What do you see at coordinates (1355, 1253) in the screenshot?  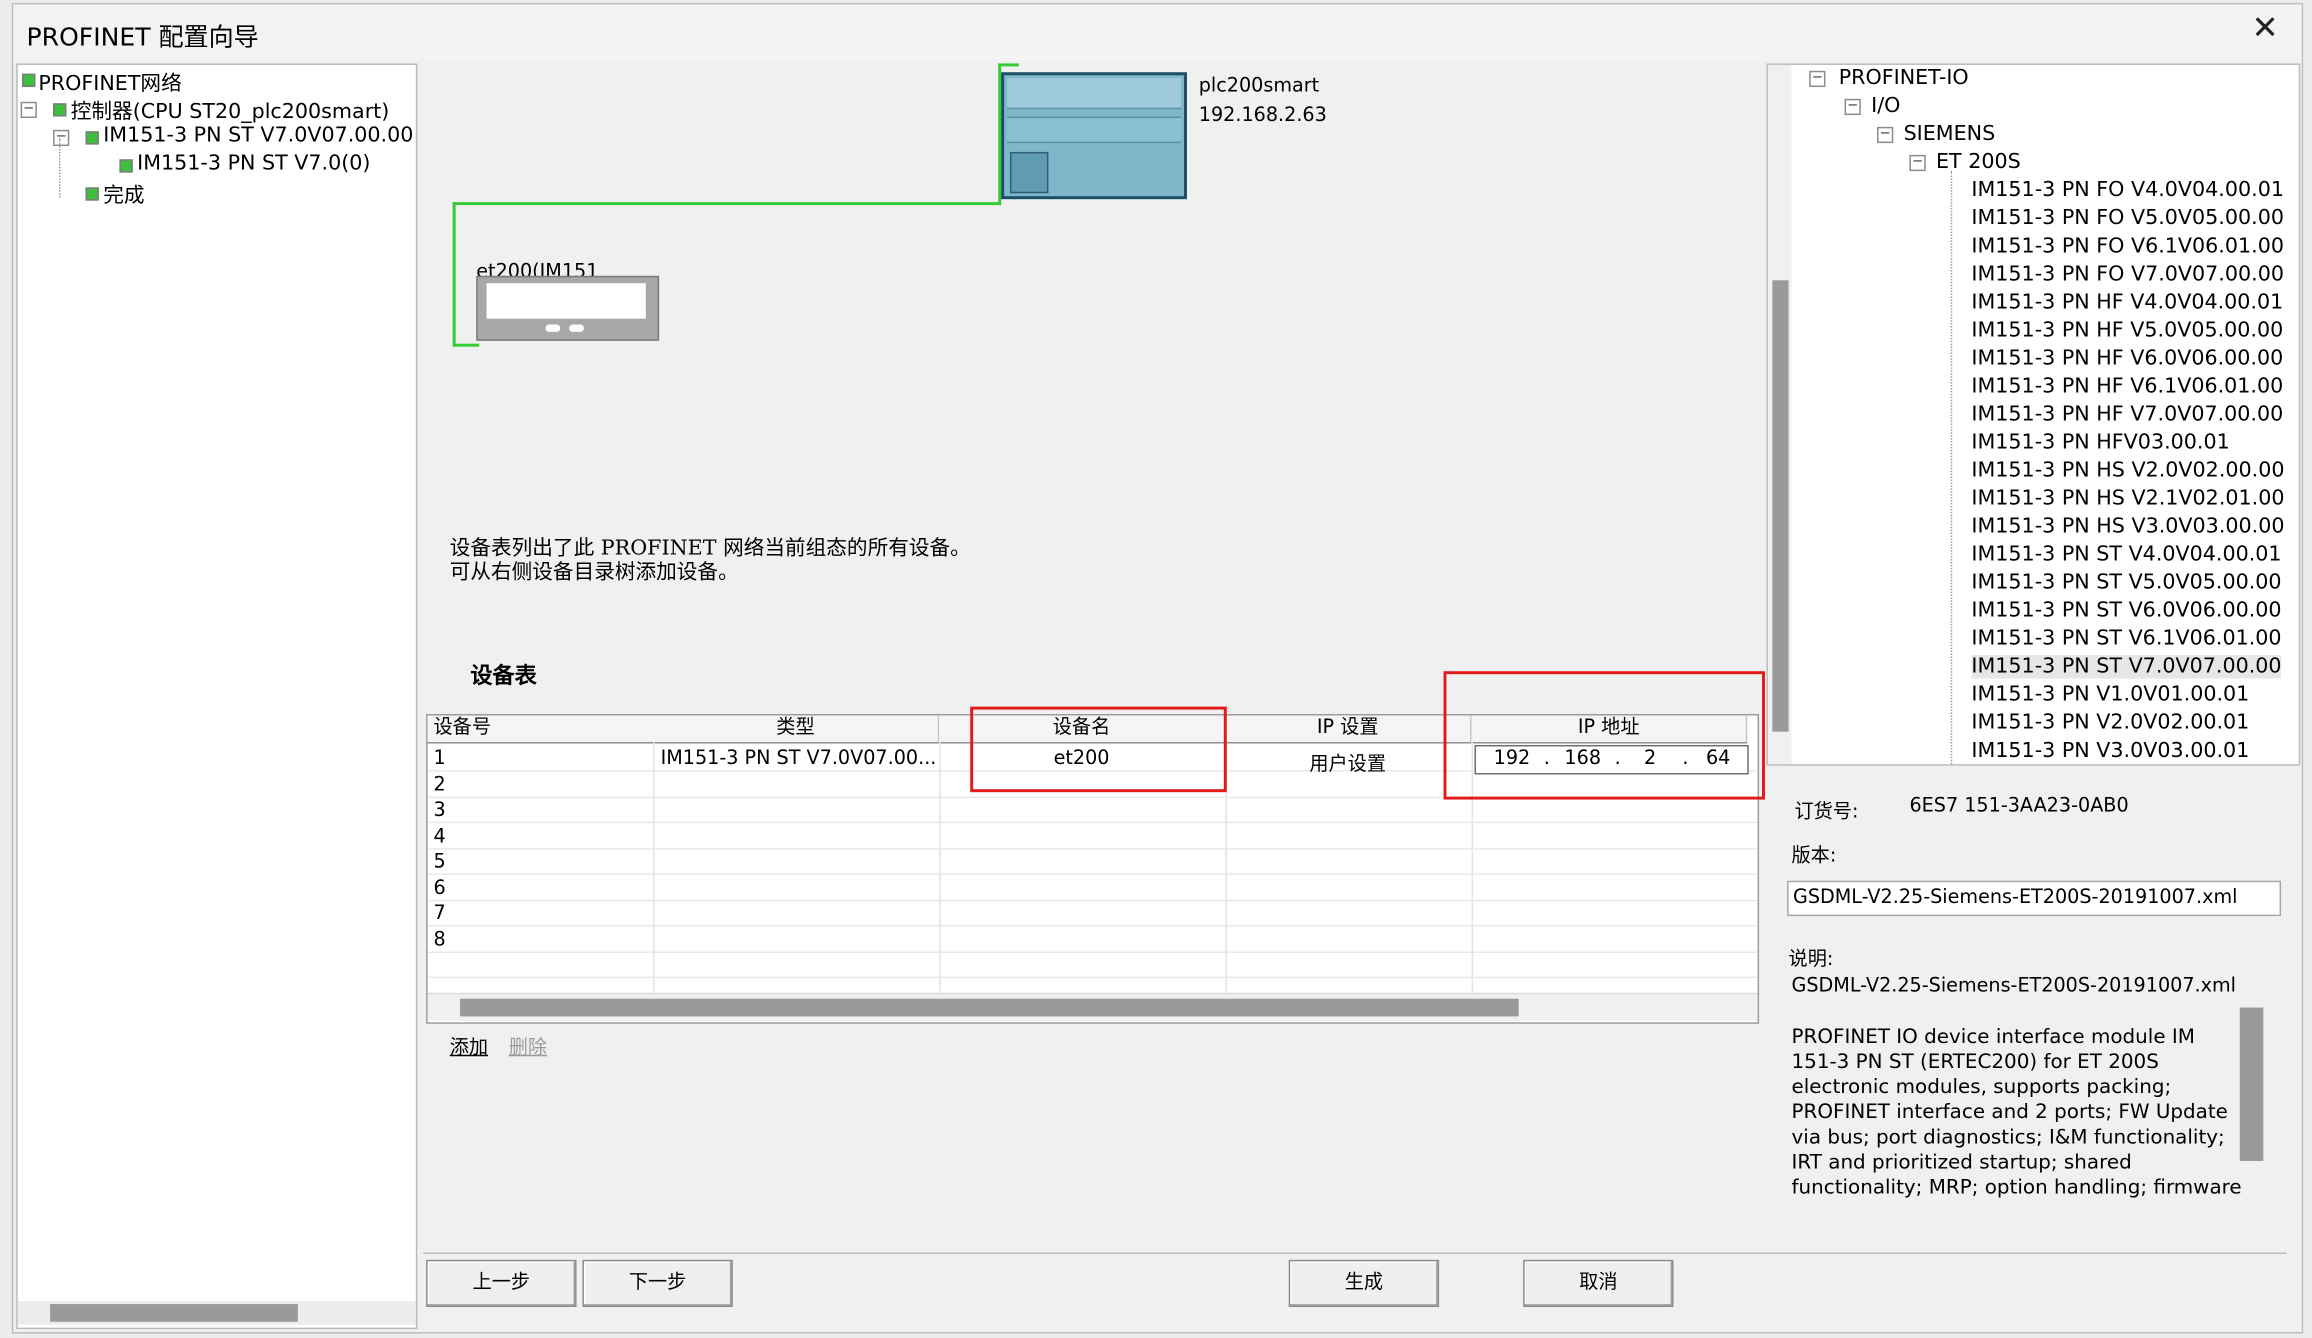 I see `footer-divider` at bounding box center [1355, 1253].